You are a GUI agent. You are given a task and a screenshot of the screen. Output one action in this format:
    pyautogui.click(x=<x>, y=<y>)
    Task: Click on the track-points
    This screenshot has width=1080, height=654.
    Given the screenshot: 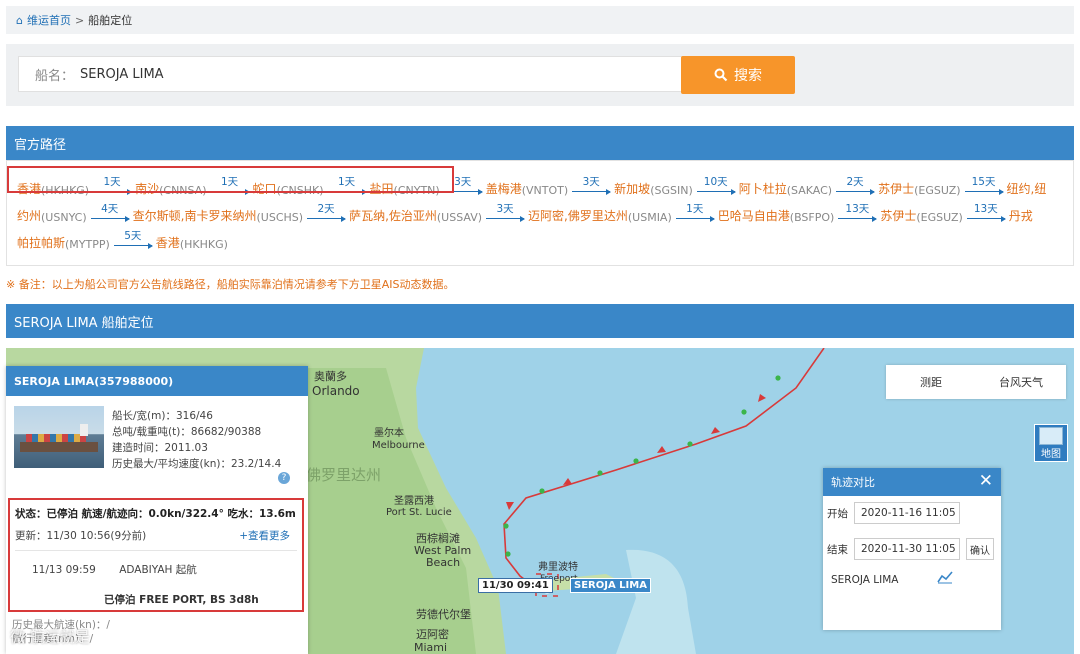 What is the action you would take?
    pyautogui.click(x=642, y=466)
    